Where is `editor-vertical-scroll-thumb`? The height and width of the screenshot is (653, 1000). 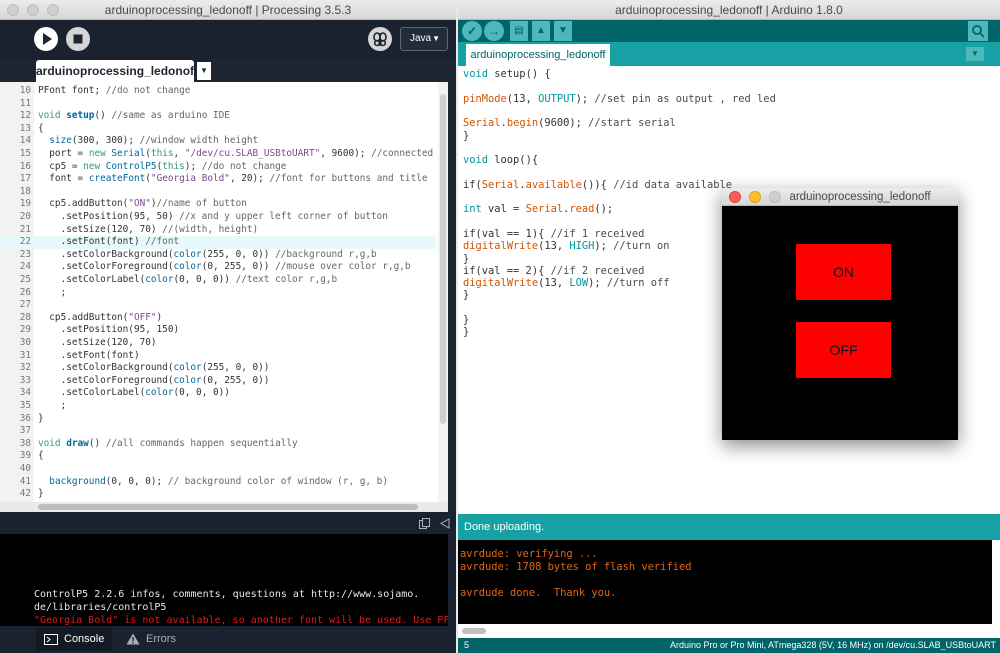 editor-vertical-scroll-thumb is located at coordinates (443, 259).